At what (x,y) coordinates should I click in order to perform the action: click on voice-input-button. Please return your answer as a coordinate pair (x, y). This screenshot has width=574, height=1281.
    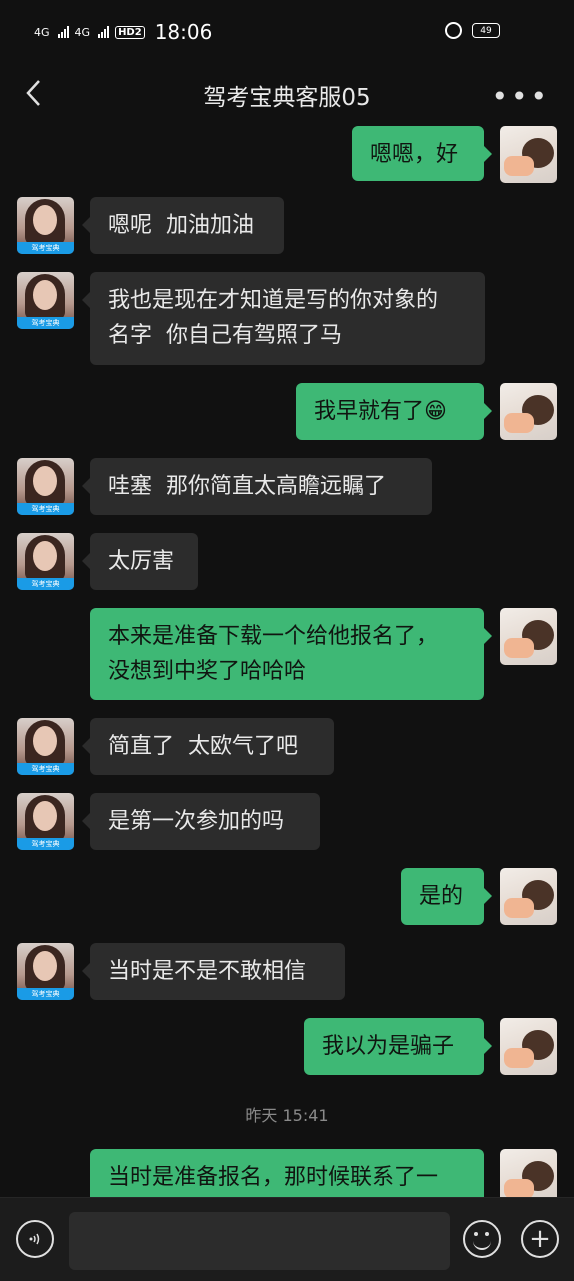
    Looking at the image, I should click on (35, 1239).